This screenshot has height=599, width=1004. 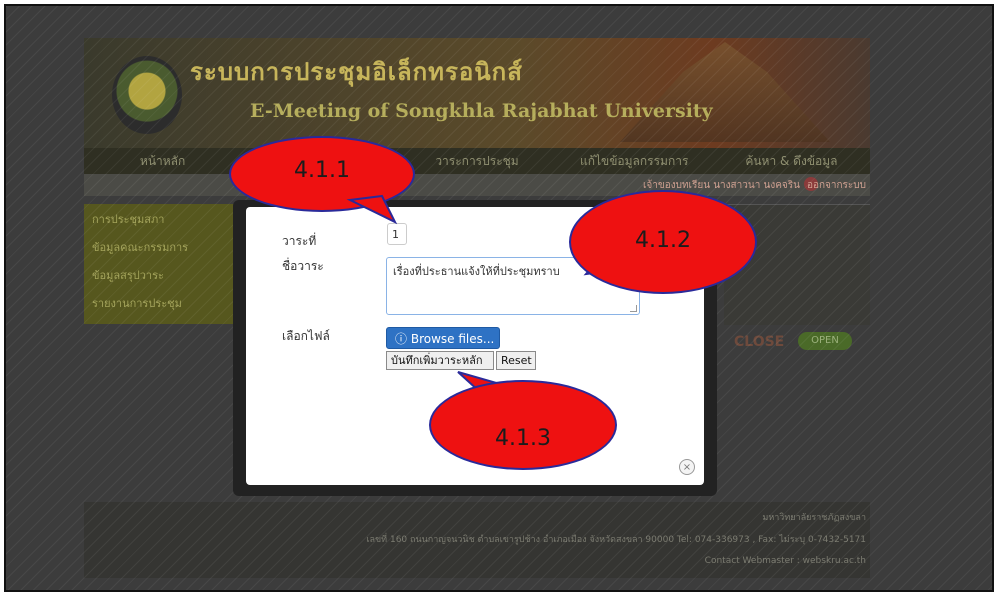 I want to click on callout-4-1-3: 4.1.3, so click(x=523, y=425).